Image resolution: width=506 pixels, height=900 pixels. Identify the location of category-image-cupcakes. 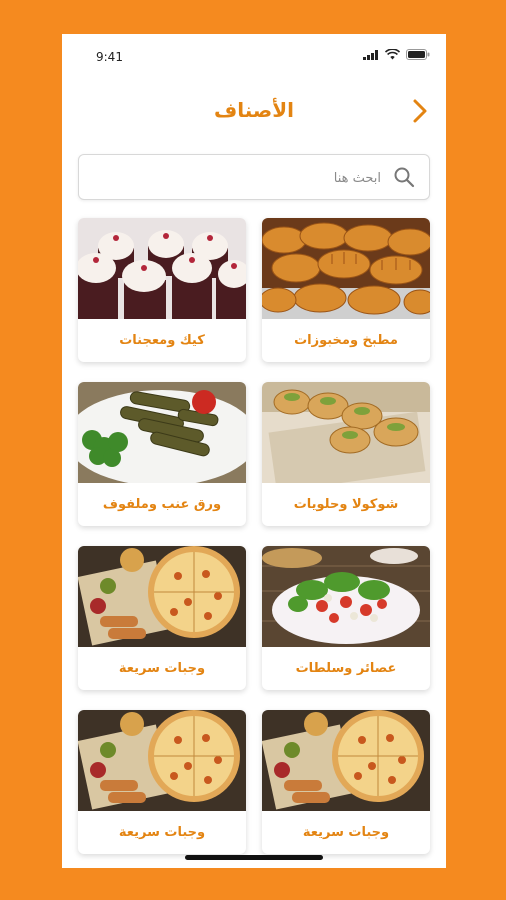
(162, 268).